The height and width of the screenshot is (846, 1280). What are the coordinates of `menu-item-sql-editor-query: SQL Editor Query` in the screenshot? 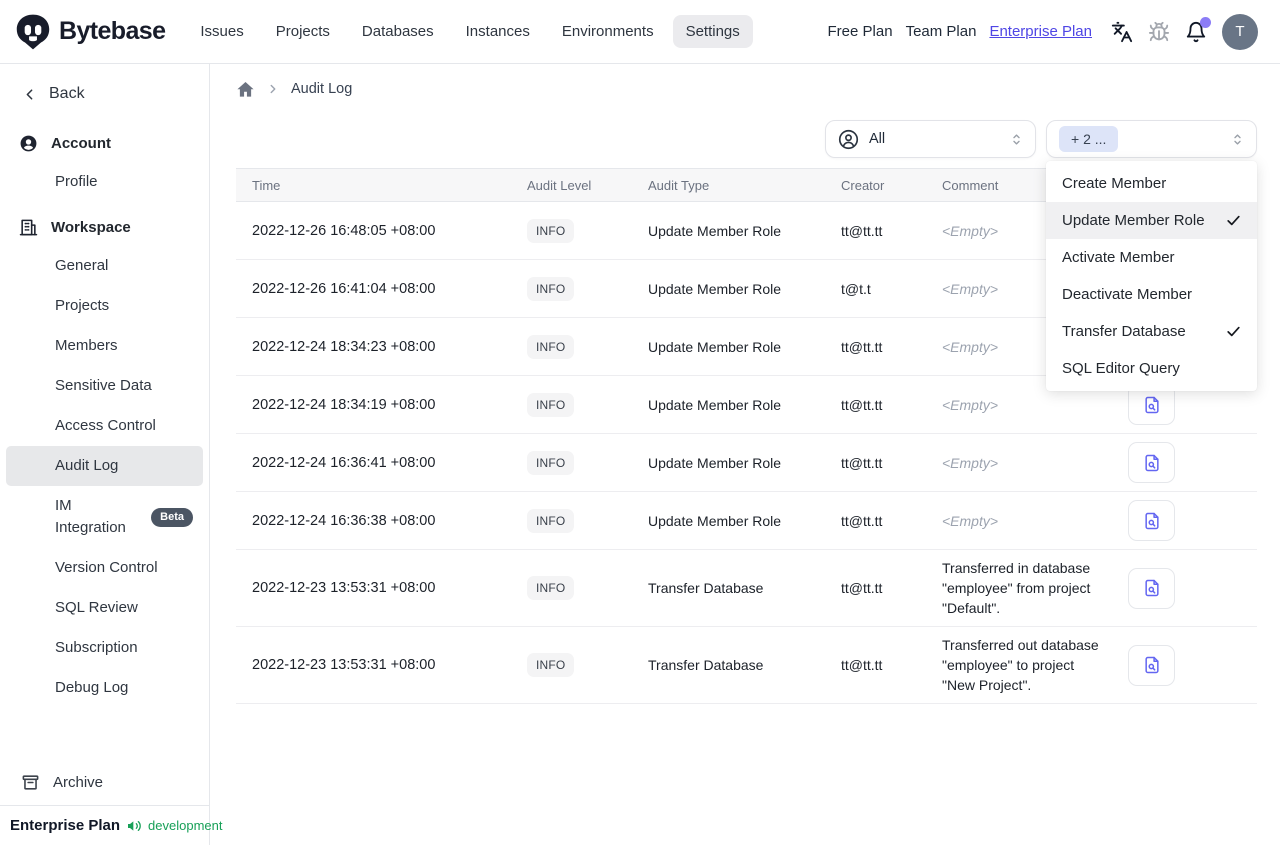 It's located at (1151, 368).